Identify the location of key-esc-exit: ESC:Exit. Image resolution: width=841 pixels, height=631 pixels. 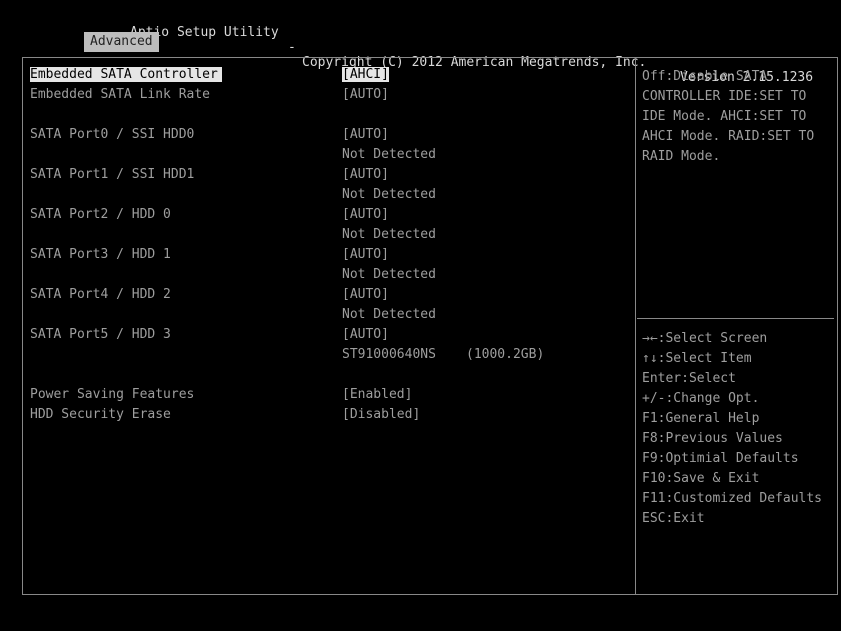
(673, 518).